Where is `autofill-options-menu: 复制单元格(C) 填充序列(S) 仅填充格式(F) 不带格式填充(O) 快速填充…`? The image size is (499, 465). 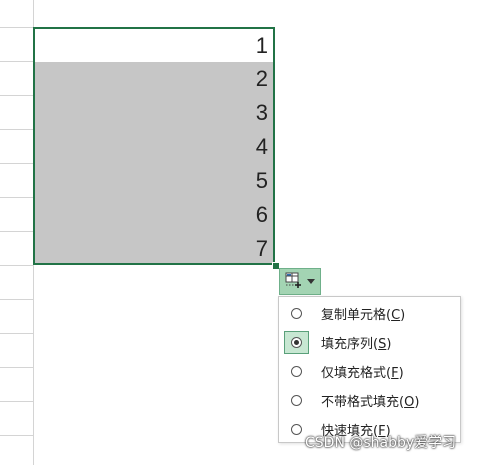 autofill-options-menu: 复制单元格(C) 填充序列(S) 仅填充格式(F) 不带格式填充(O) 快速填充… is located at coordinates (369, 369).